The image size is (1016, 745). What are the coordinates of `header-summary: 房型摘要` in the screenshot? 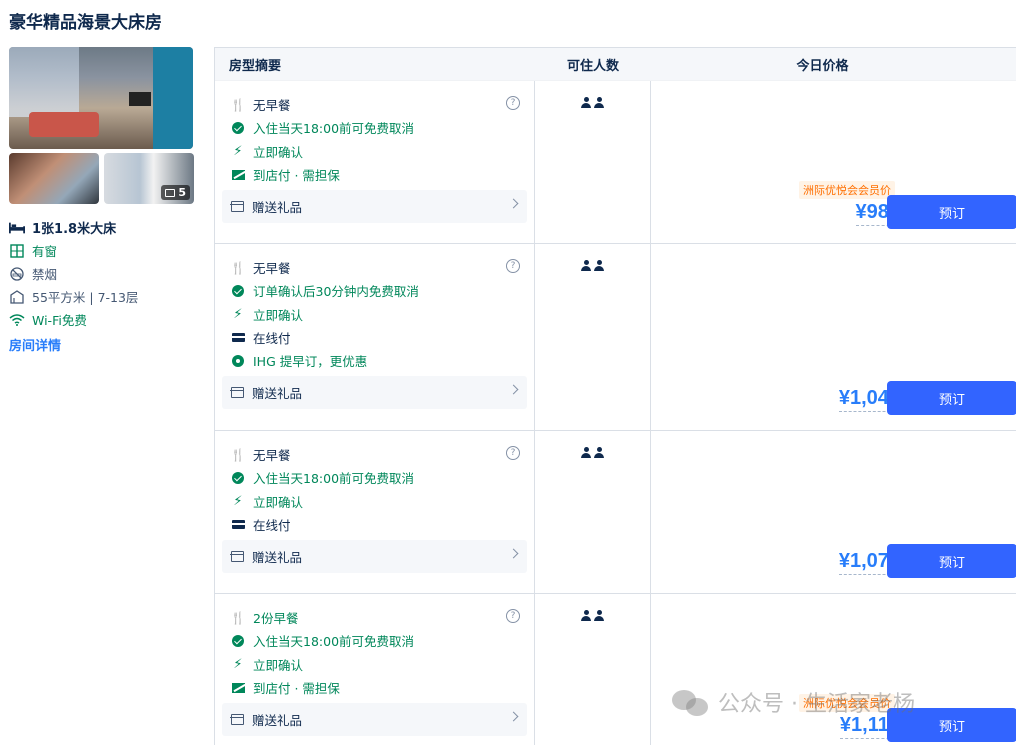 It's located at (255, 66).